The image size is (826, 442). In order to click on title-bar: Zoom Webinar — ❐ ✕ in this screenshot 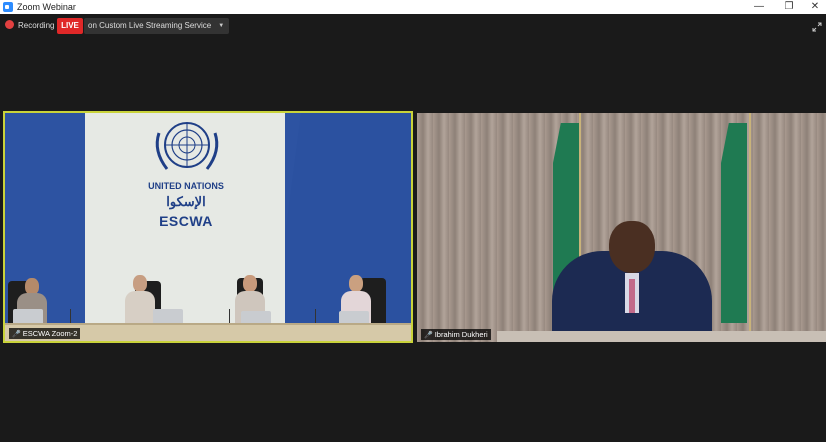, I will do `click(413, 7)`.